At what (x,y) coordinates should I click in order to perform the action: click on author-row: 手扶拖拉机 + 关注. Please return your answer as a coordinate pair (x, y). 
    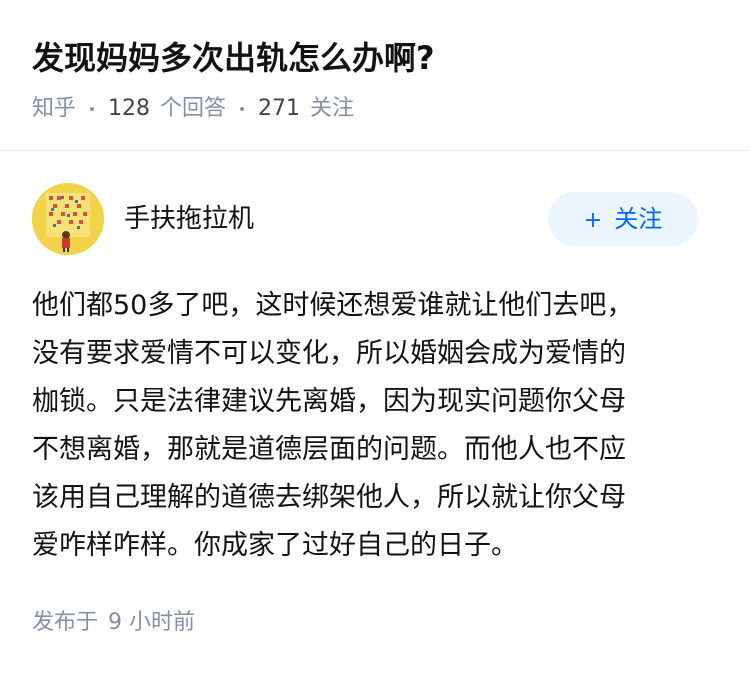
    Looking at the image, I should click on (365, 219).